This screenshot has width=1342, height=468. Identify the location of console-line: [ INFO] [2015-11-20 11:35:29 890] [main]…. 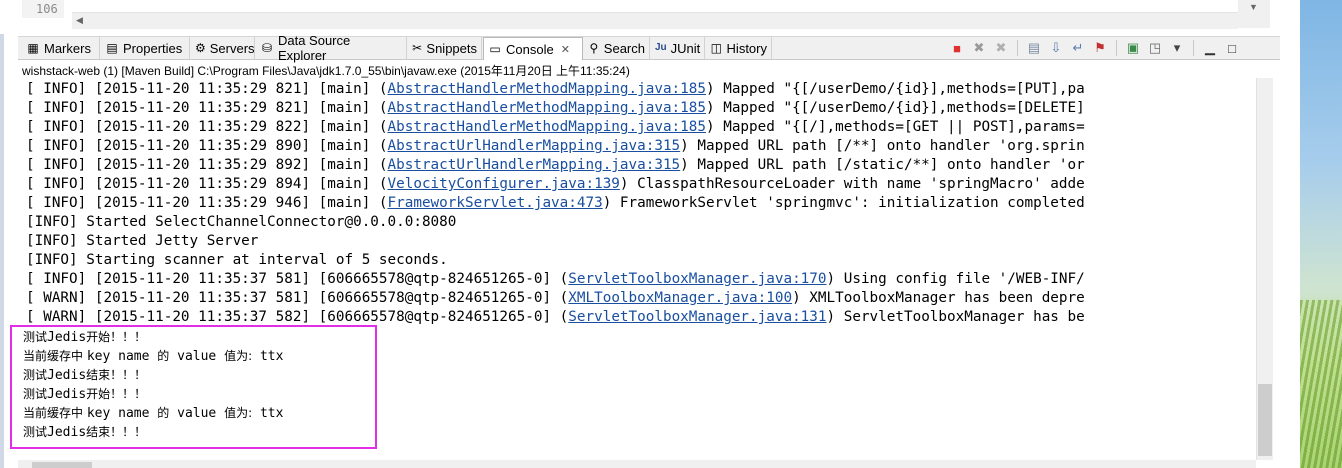
(555, 146).